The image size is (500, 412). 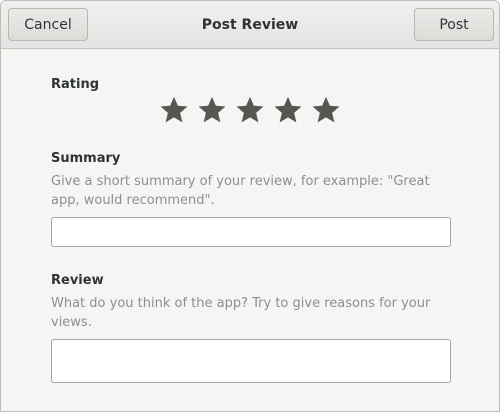 I want to click on post-button: Post, so click(x=454, y=24).